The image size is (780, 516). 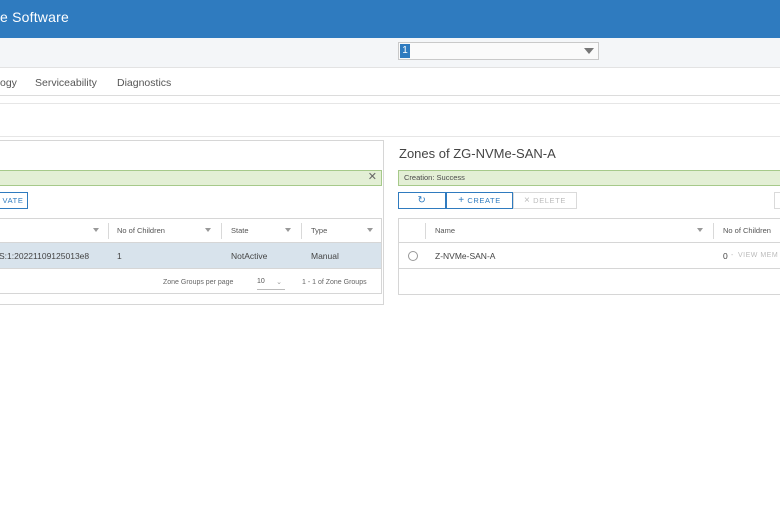 What do you see at coordinates (527, 200) in the screenshot?
I see `close-icon: ×` at bounding box center [527, 200].